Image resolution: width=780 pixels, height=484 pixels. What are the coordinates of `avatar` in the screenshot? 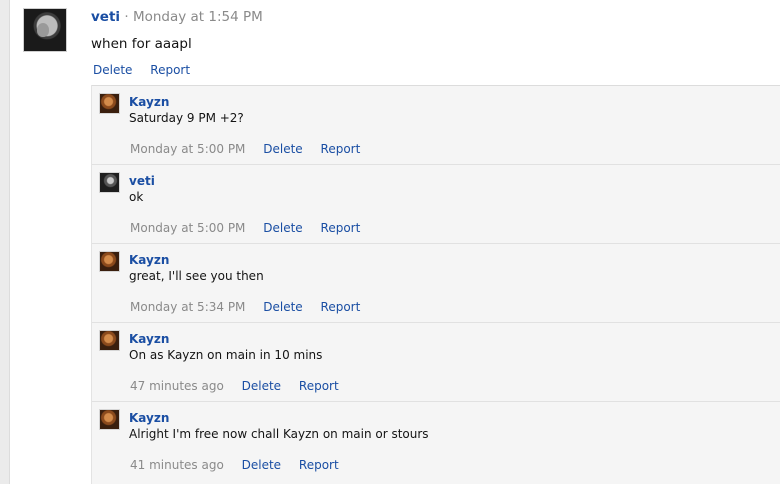 It's located at (45, 30).